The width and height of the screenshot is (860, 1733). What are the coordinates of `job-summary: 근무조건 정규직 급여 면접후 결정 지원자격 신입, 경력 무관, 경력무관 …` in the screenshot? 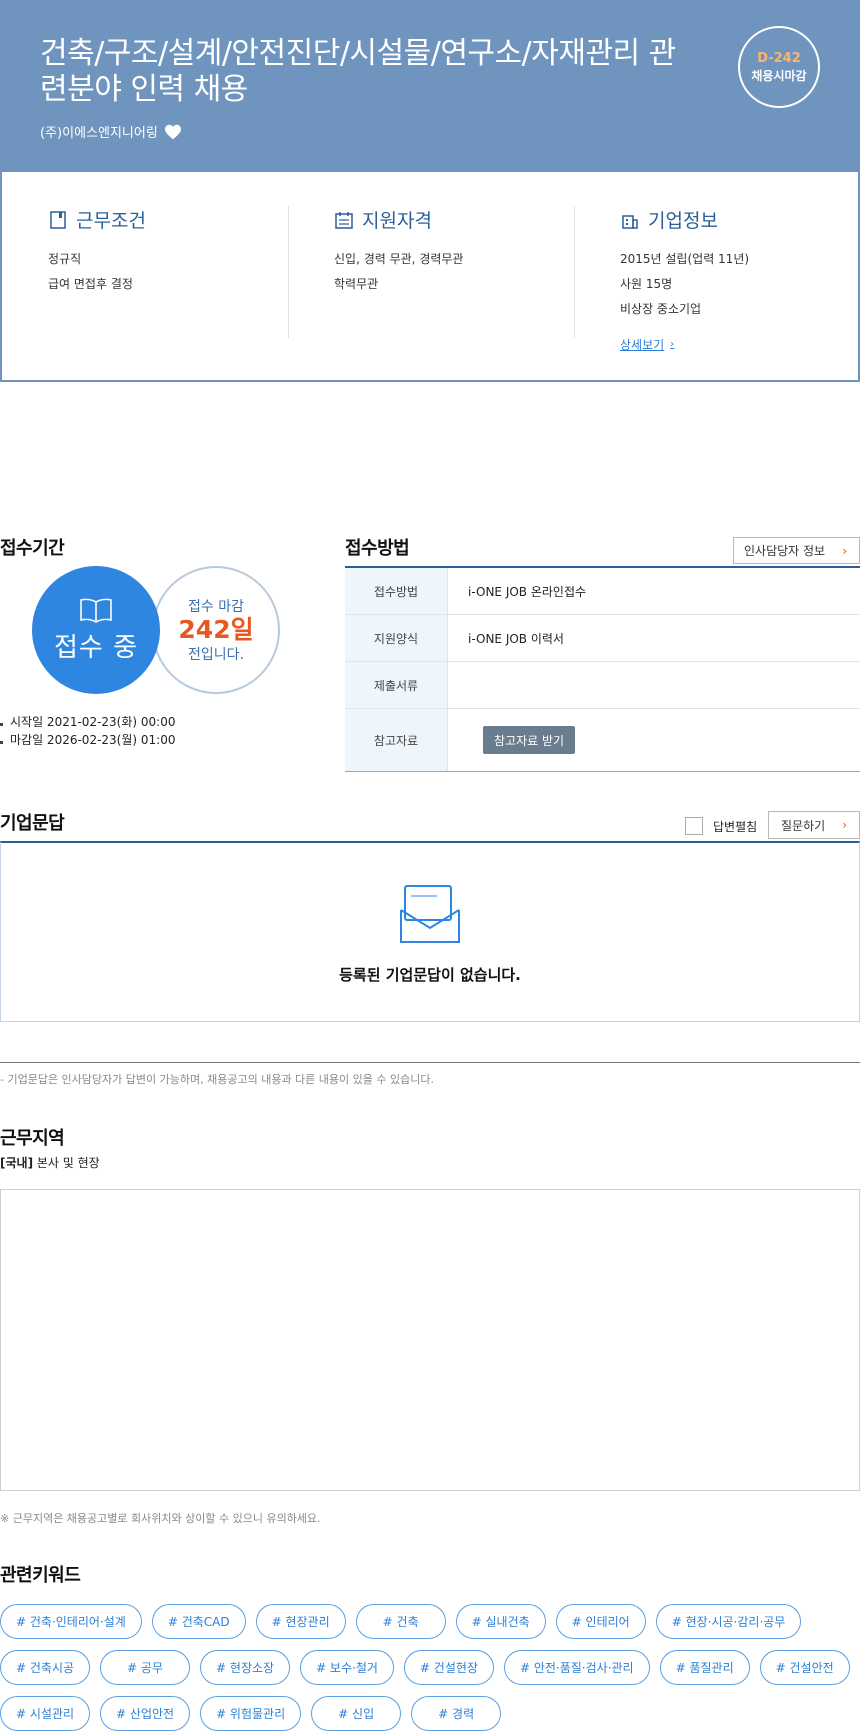 It's located at (430, 277).